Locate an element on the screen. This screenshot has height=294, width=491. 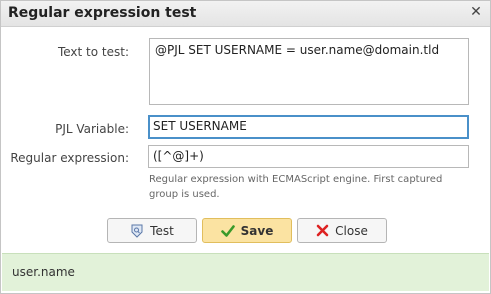
cross-icon is located at coordinates (322, 230).